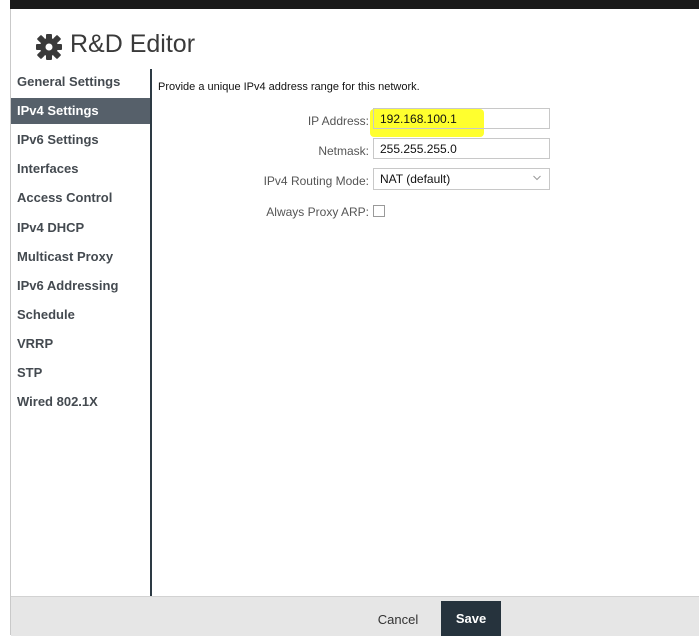 Image resolution: width=699 pixels, height=636 pixels. What do you see at coordinates (355, 39) in the screenshot?
I see `dialog-header: R&D Editor` at bounding box center [355, 39].